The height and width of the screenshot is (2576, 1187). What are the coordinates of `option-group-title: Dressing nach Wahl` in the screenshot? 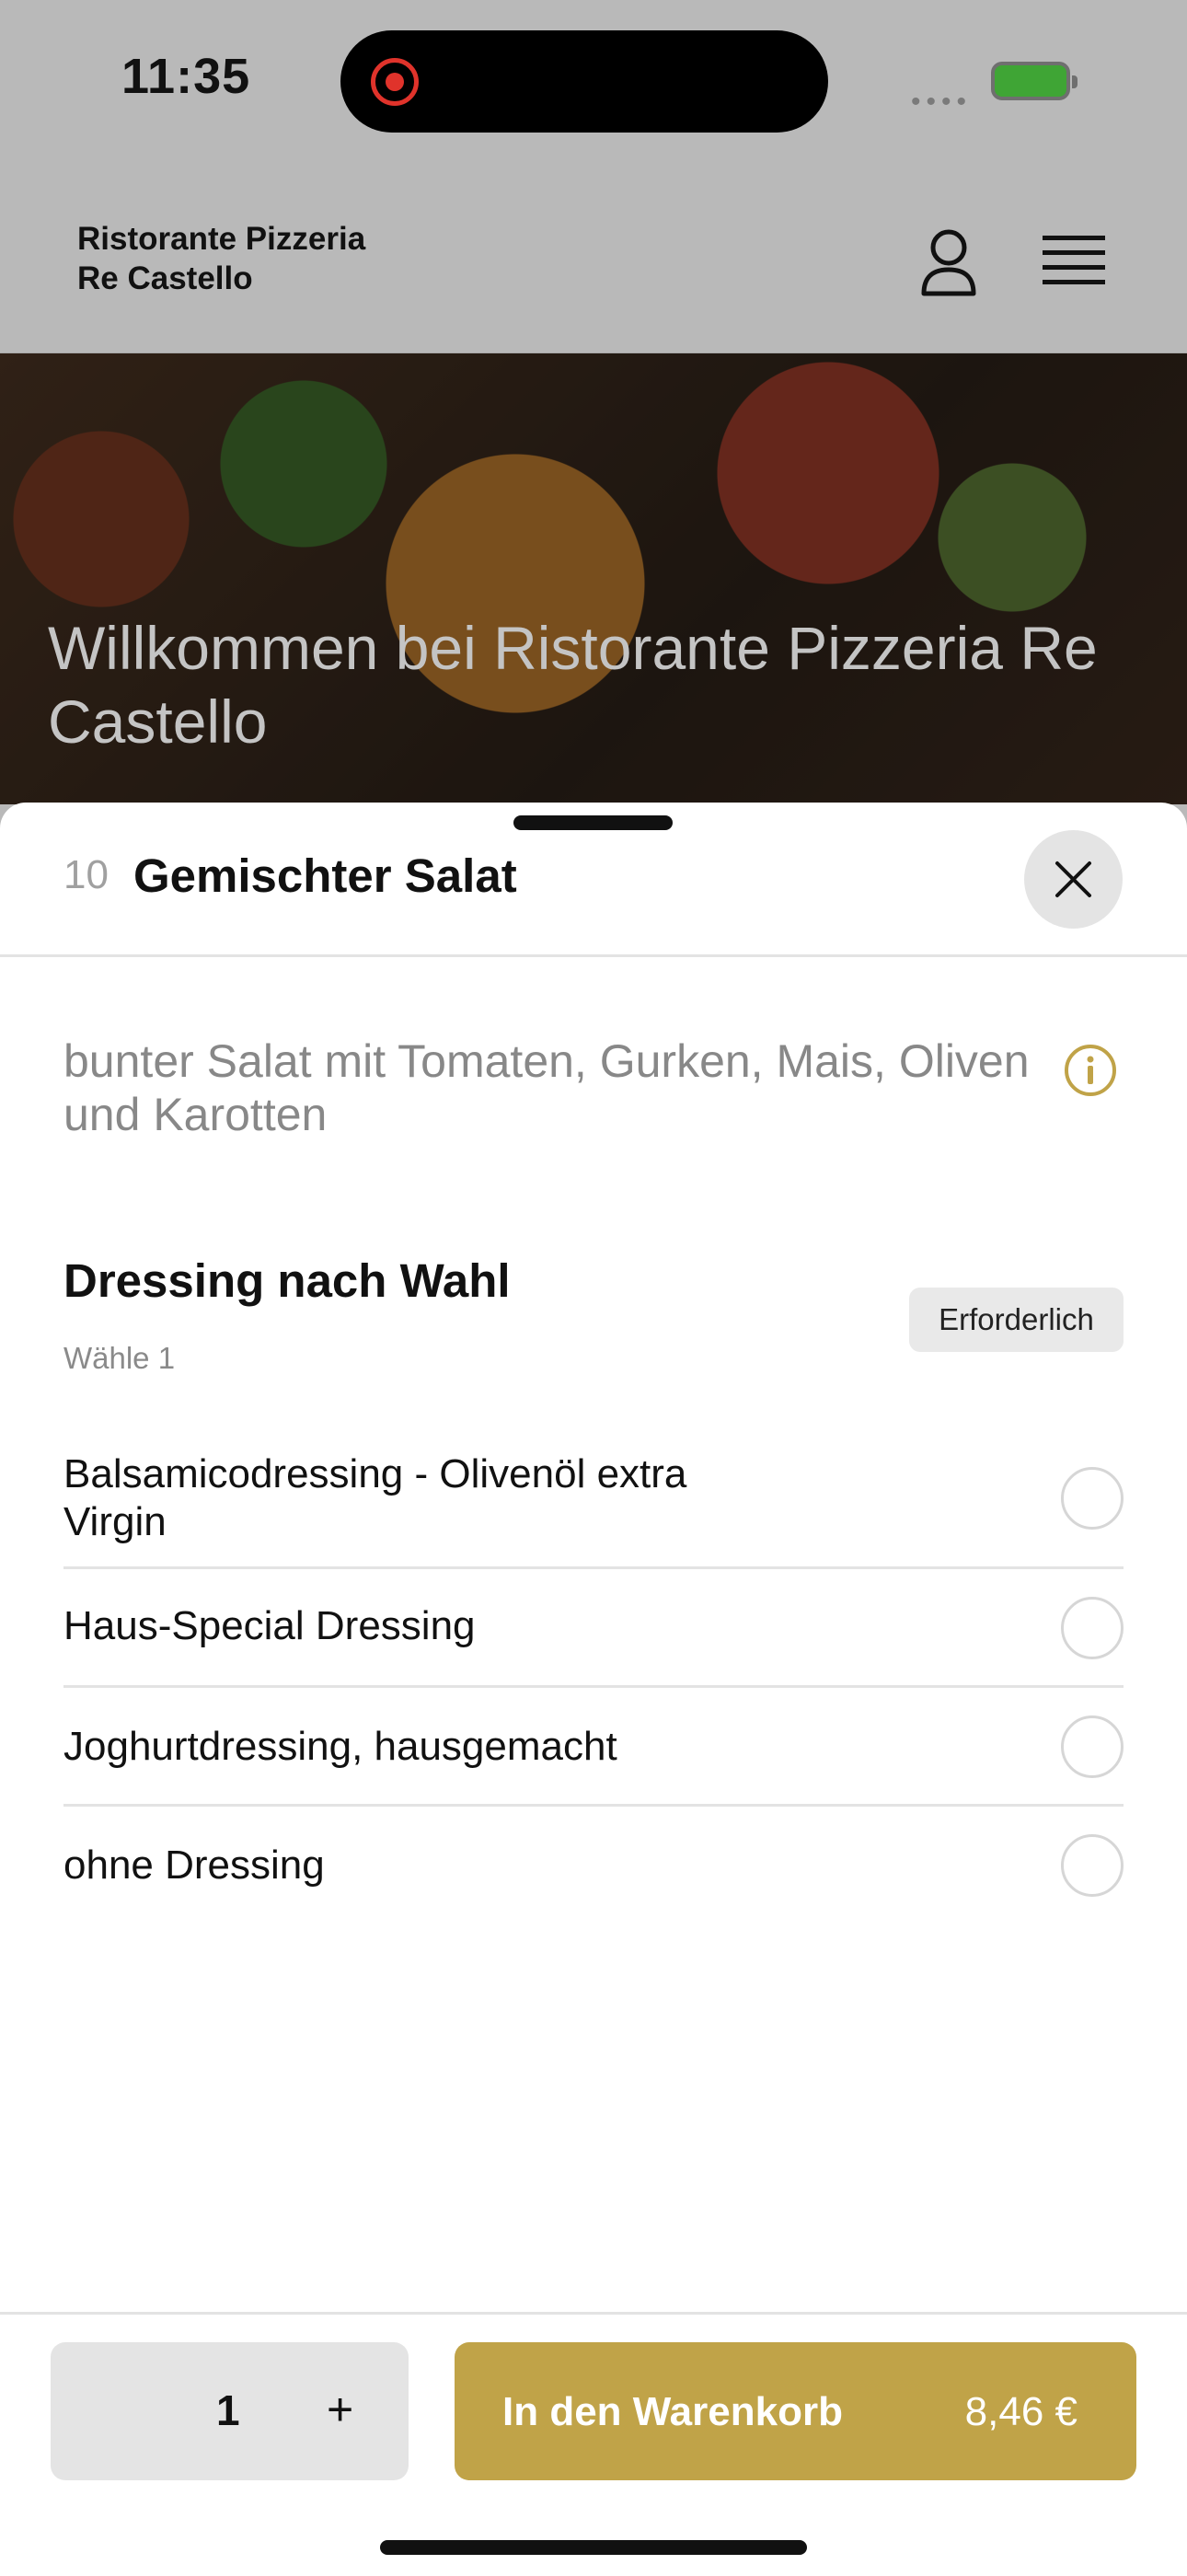 It's located at (287, 1280).